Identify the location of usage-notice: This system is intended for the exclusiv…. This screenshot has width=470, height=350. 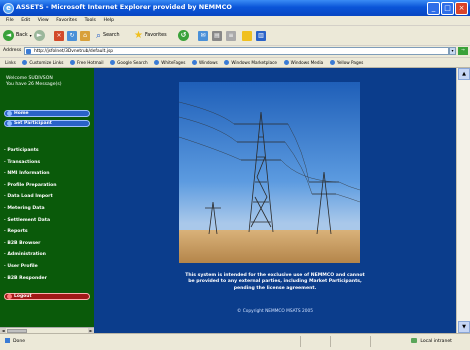
(275, 282).